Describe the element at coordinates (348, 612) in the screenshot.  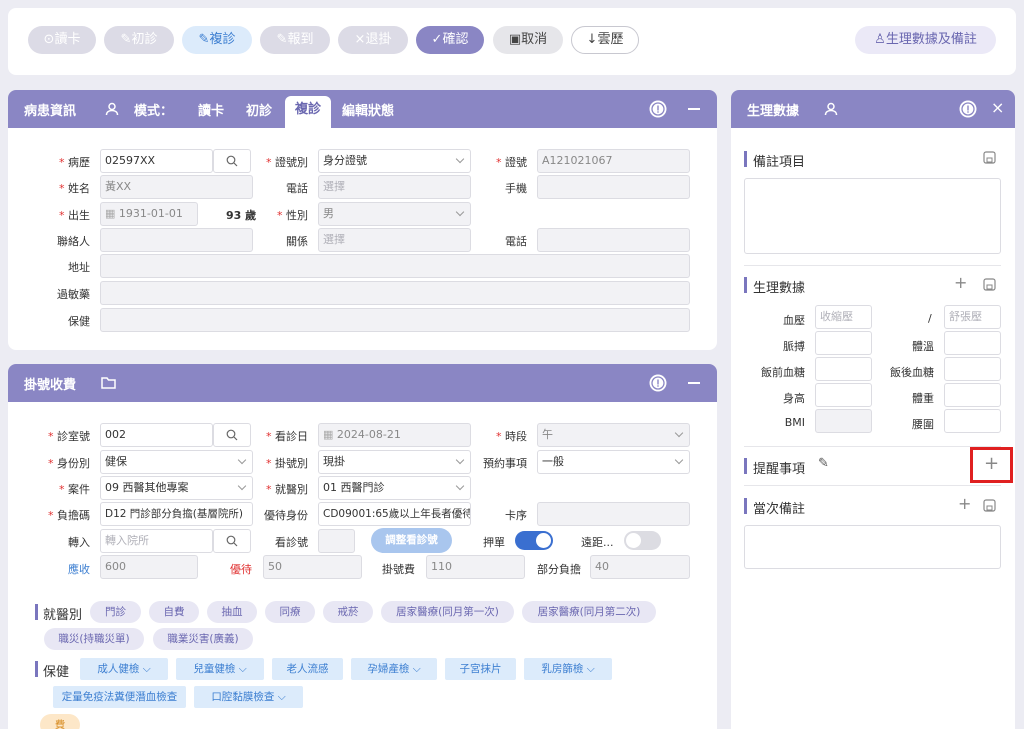
I see `chip-quit-smoking: 戒菸` at that location.